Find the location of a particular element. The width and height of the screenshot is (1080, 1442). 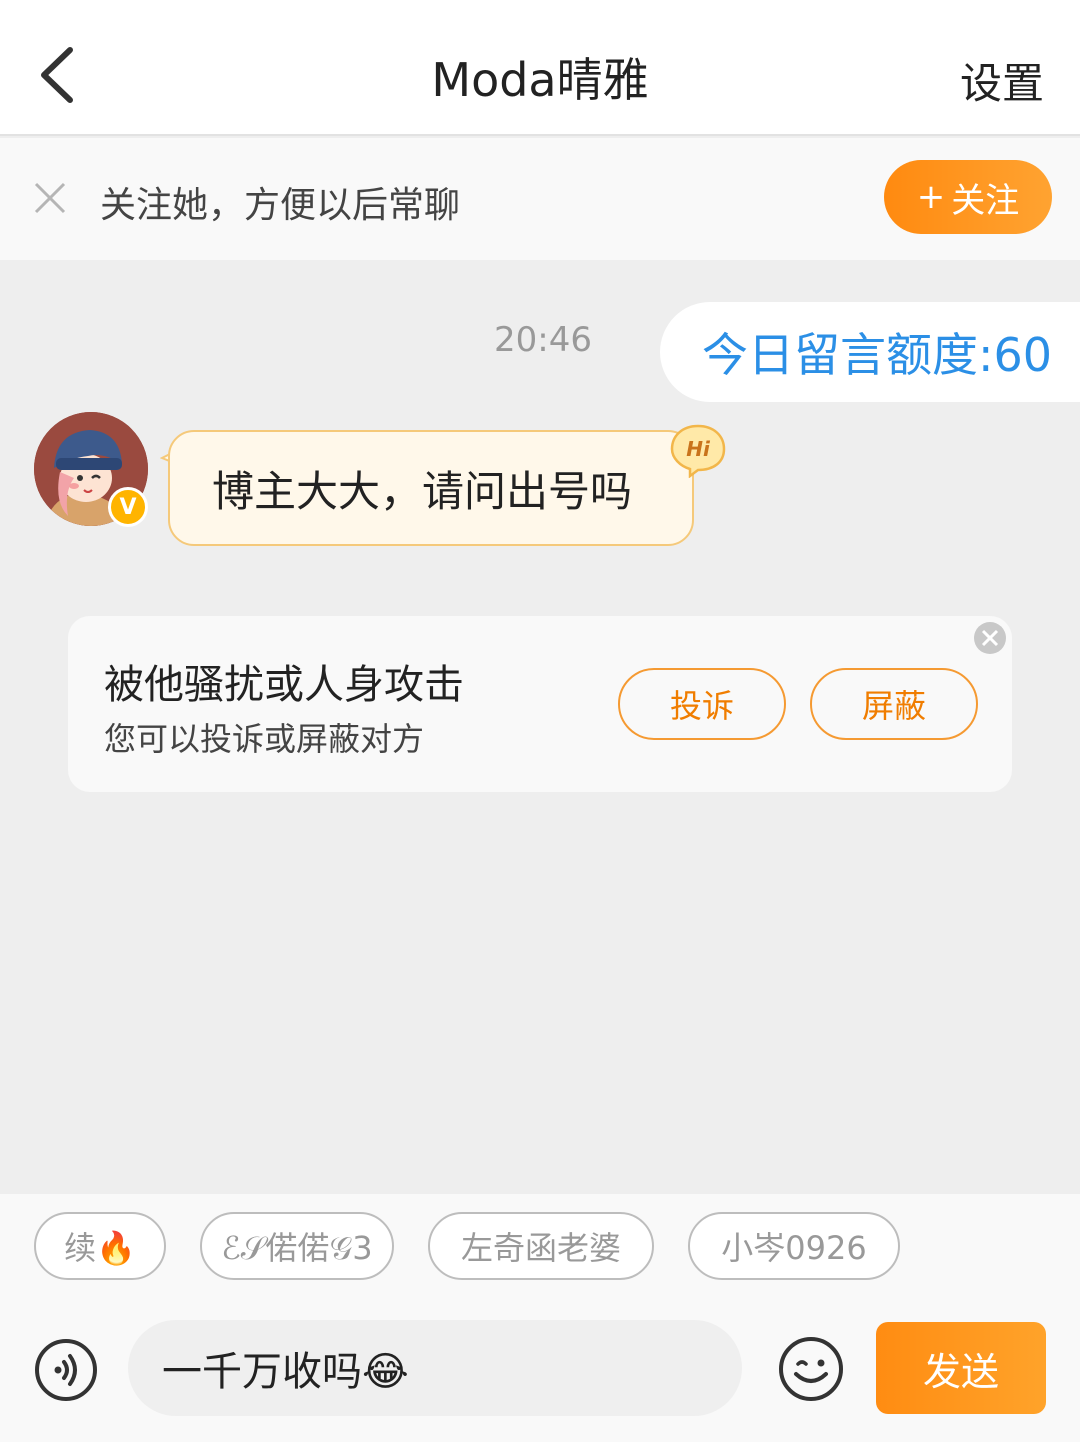

hi-badge-icon: Hi is located at coordinates (698, 451).